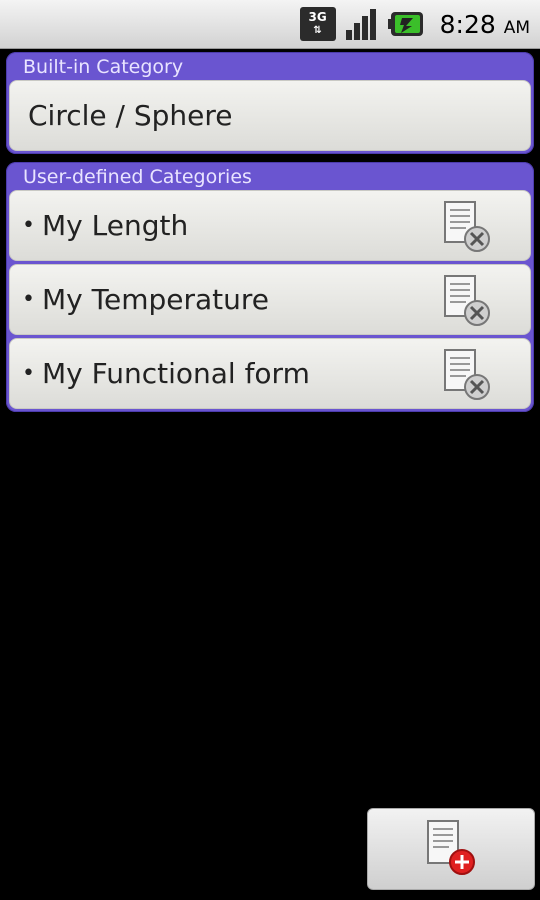 The width and height of the screenshot is (540, 900). I want to click on builtin-category-section: Built-in Category Circle / Sphere, so click(270, 103).